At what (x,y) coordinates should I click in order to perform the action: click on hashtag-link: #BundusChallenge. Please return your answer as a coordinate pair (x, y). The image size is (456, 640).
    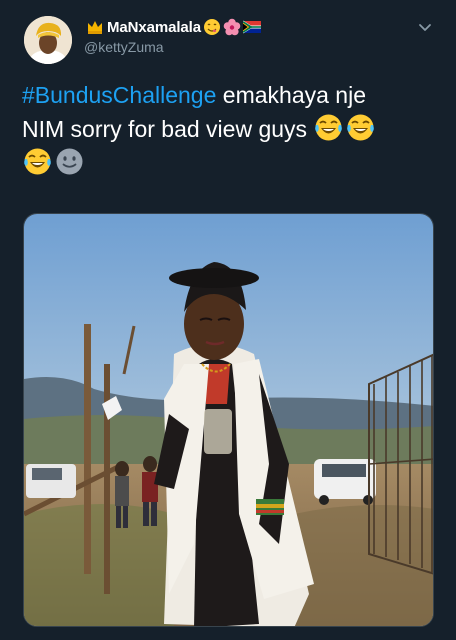
    Looking at the image, I should click on (119, 95).